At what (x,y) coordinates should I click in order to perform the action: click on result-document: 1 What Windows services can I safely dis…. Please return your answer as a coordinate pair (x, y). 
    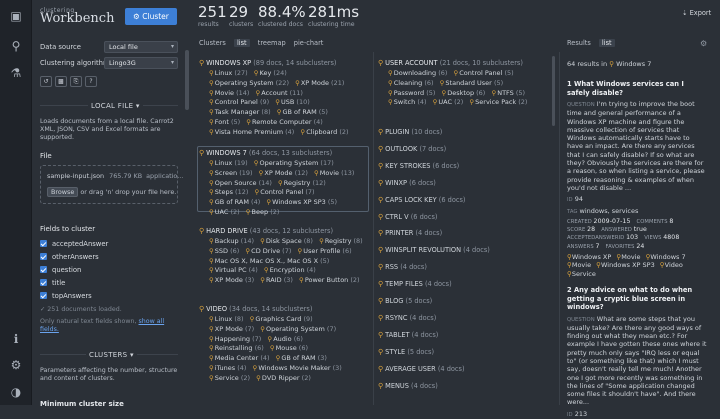
    Looking at the image, I should click on (637, 179).